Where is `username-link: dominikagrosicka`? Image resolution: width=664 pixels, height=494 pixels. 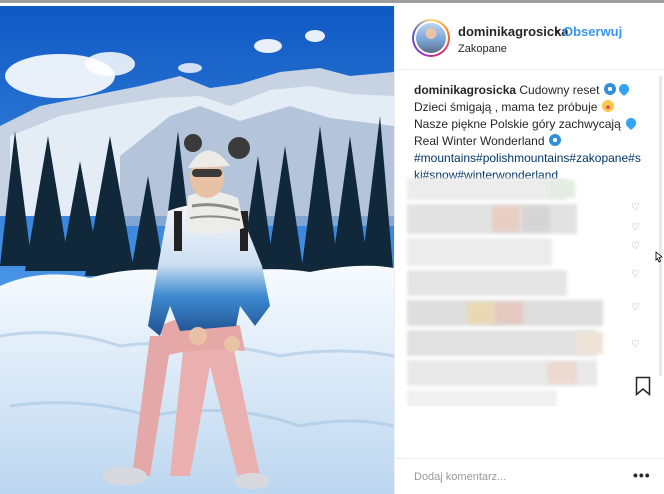
username-link: dominikagrosicka is located at coordinates (513, 31).